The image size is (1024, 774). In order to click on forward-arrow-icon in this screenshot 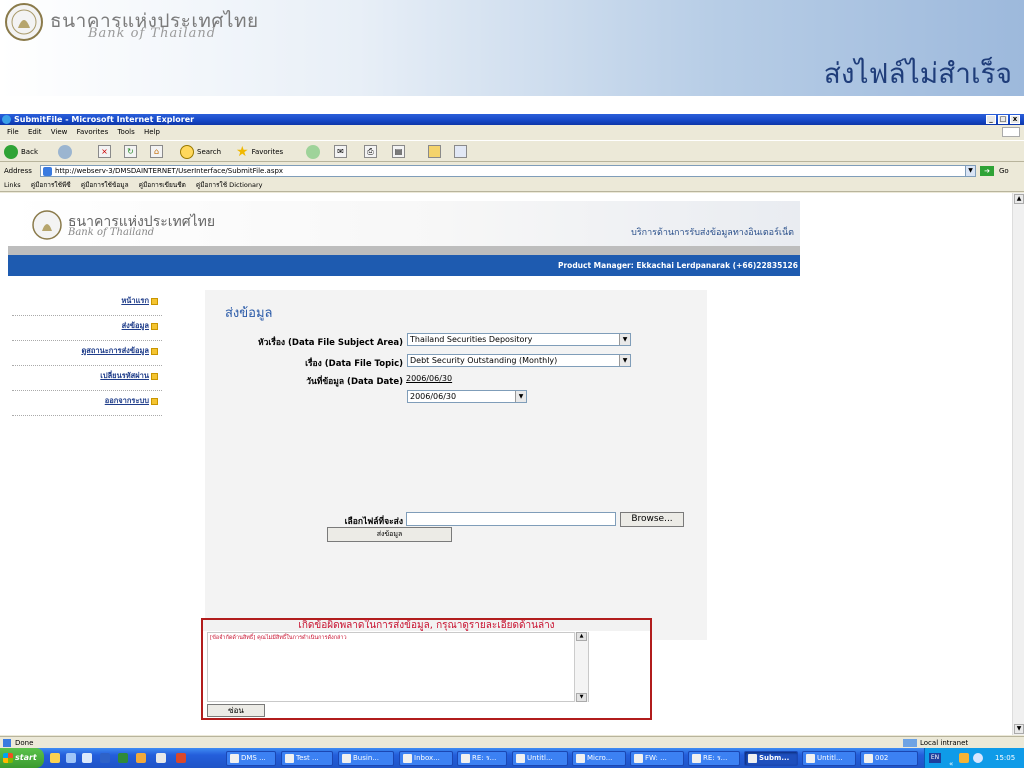, I will do `click(65, 152)`.